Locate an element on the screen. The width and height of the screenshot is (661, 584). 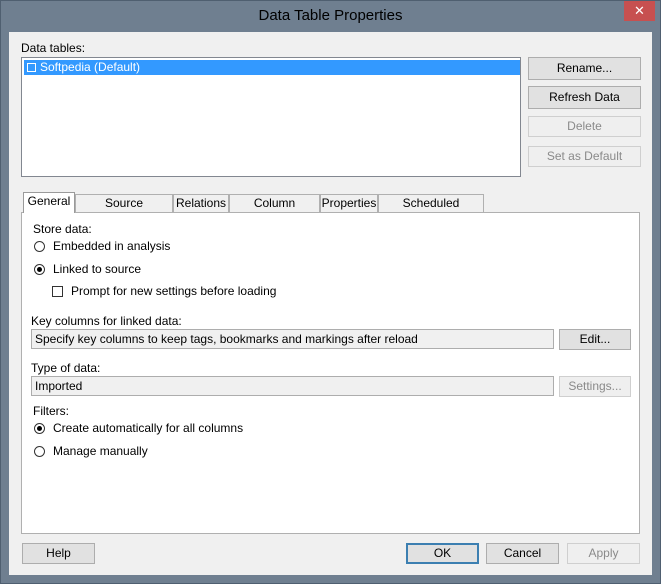
help-button: Help is located at coordinates (58, 553).